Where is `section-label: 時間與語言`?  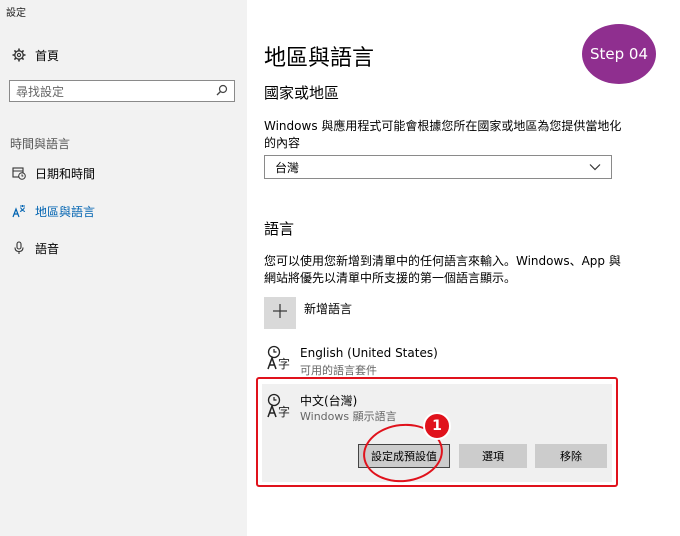
section-label: 時間與語言 is located at coordinates (40, 144).